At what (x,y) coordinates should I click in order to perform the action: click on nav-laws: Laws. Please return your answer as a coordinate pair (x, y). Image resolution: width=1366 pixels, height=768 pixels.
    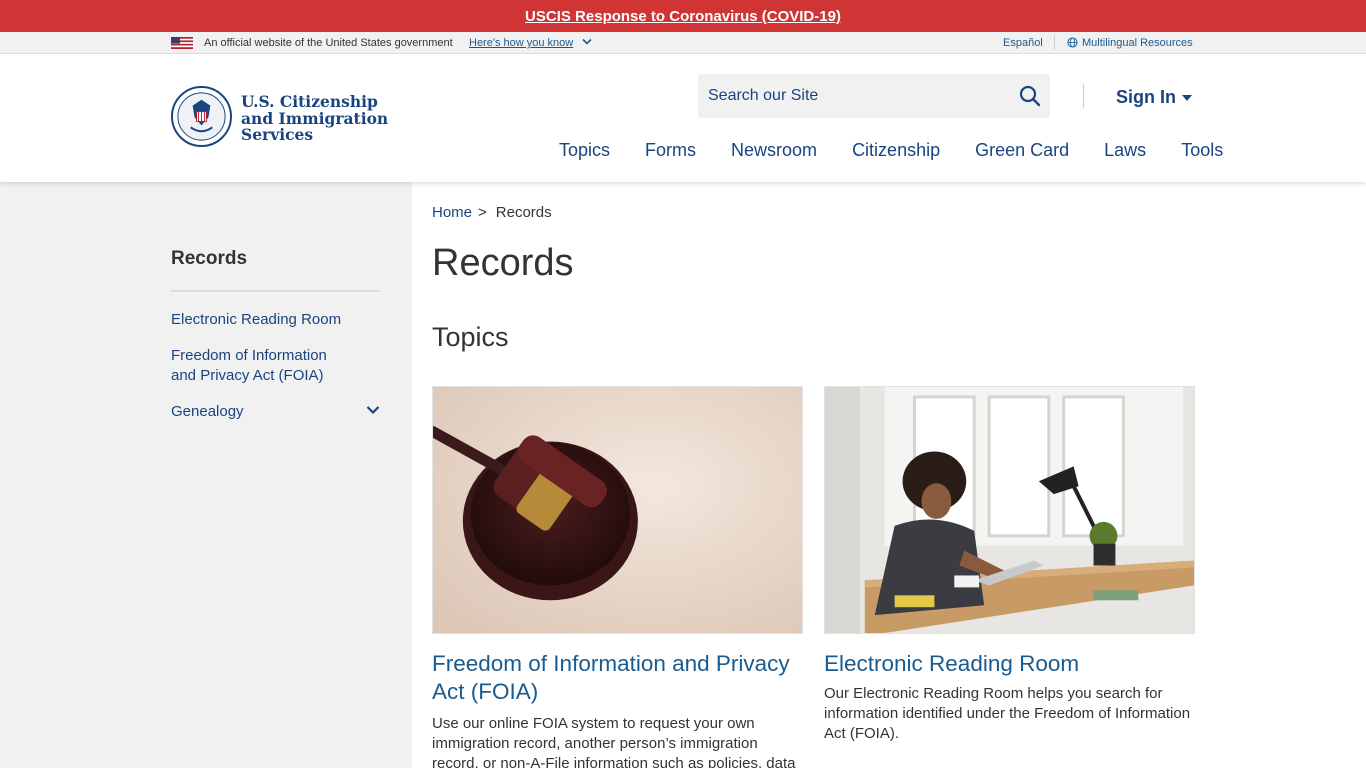
    Looking at the image, I should click on (1125, 150).